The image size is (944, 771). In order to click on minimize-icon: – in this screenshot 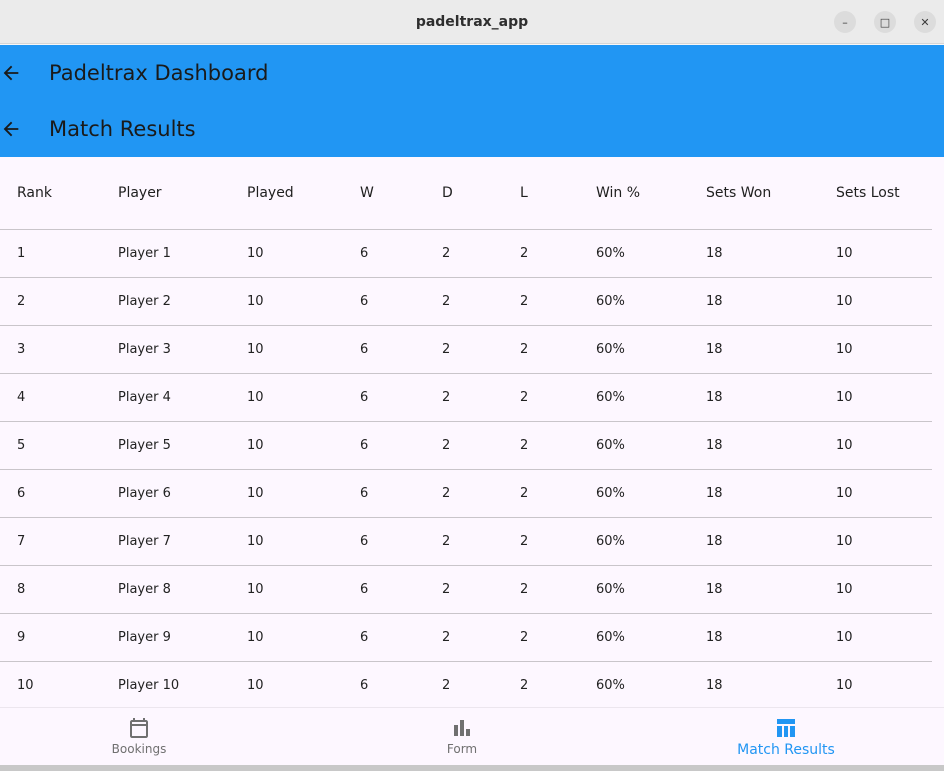, I will do `click(845, 22)`.